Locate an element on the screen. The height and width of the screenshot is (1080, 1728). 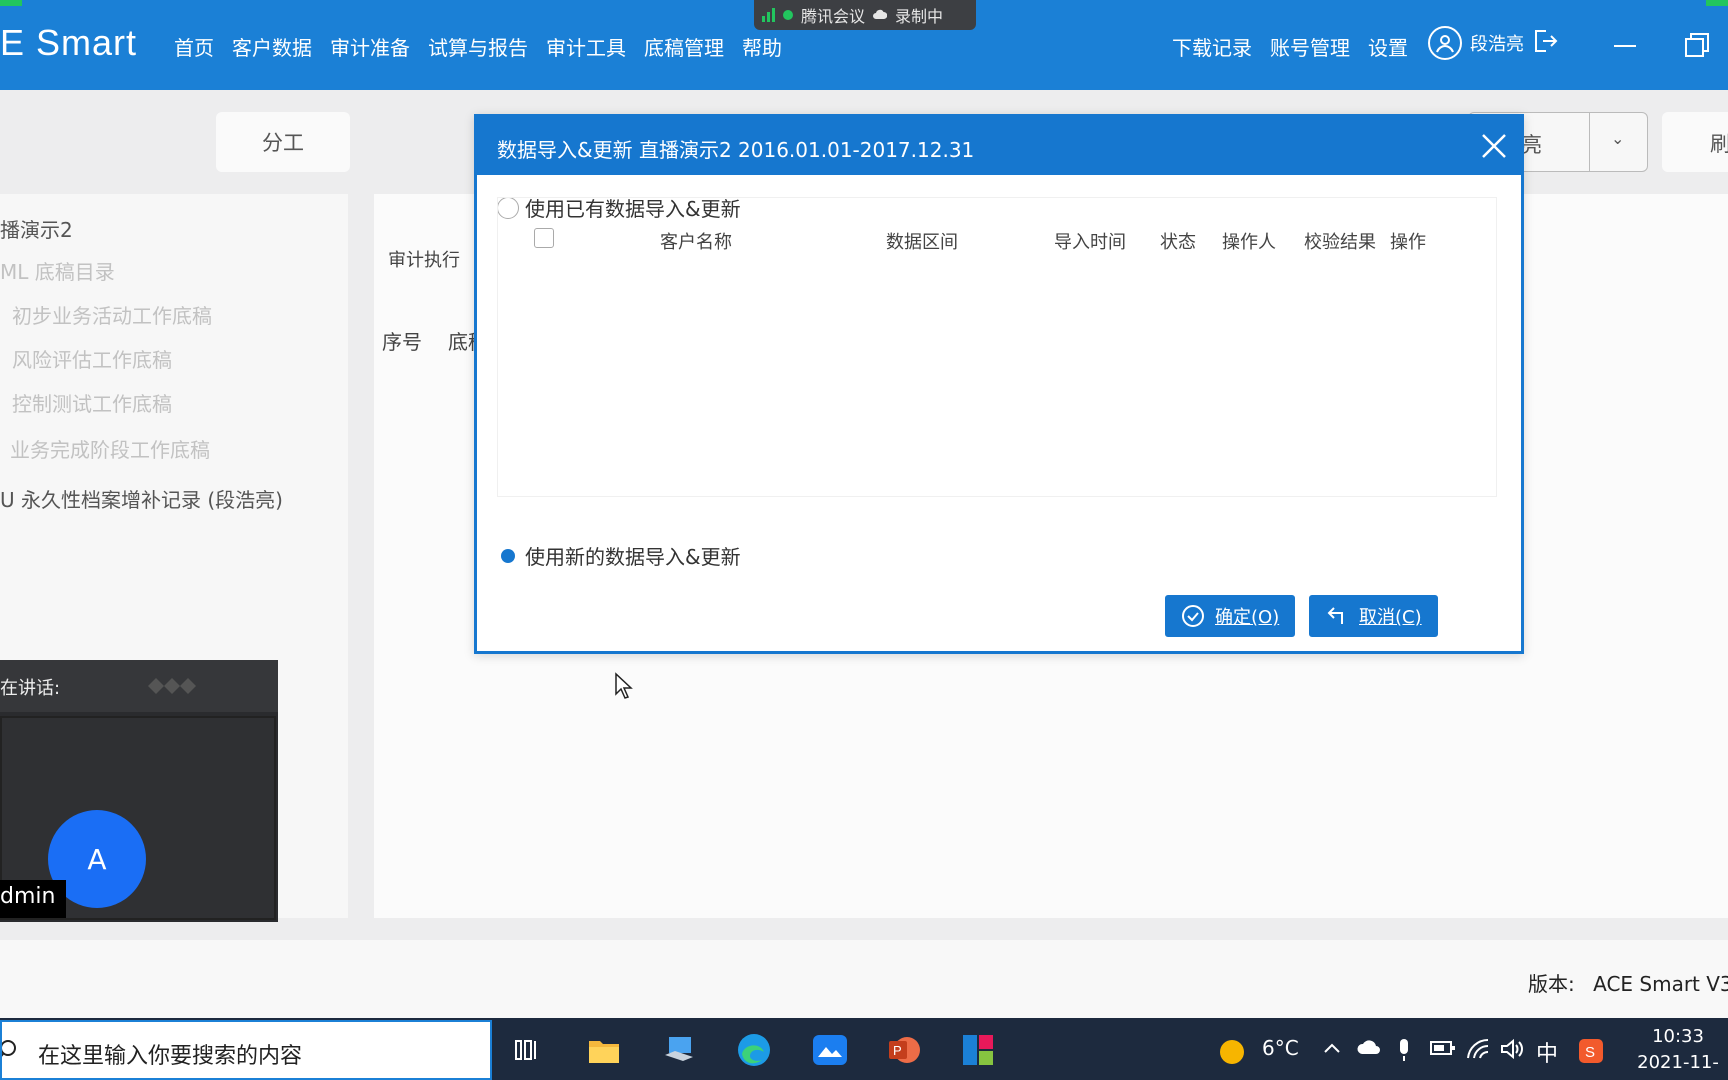
user-menu: 段浩亮 is located at coordinates (1493, 43).